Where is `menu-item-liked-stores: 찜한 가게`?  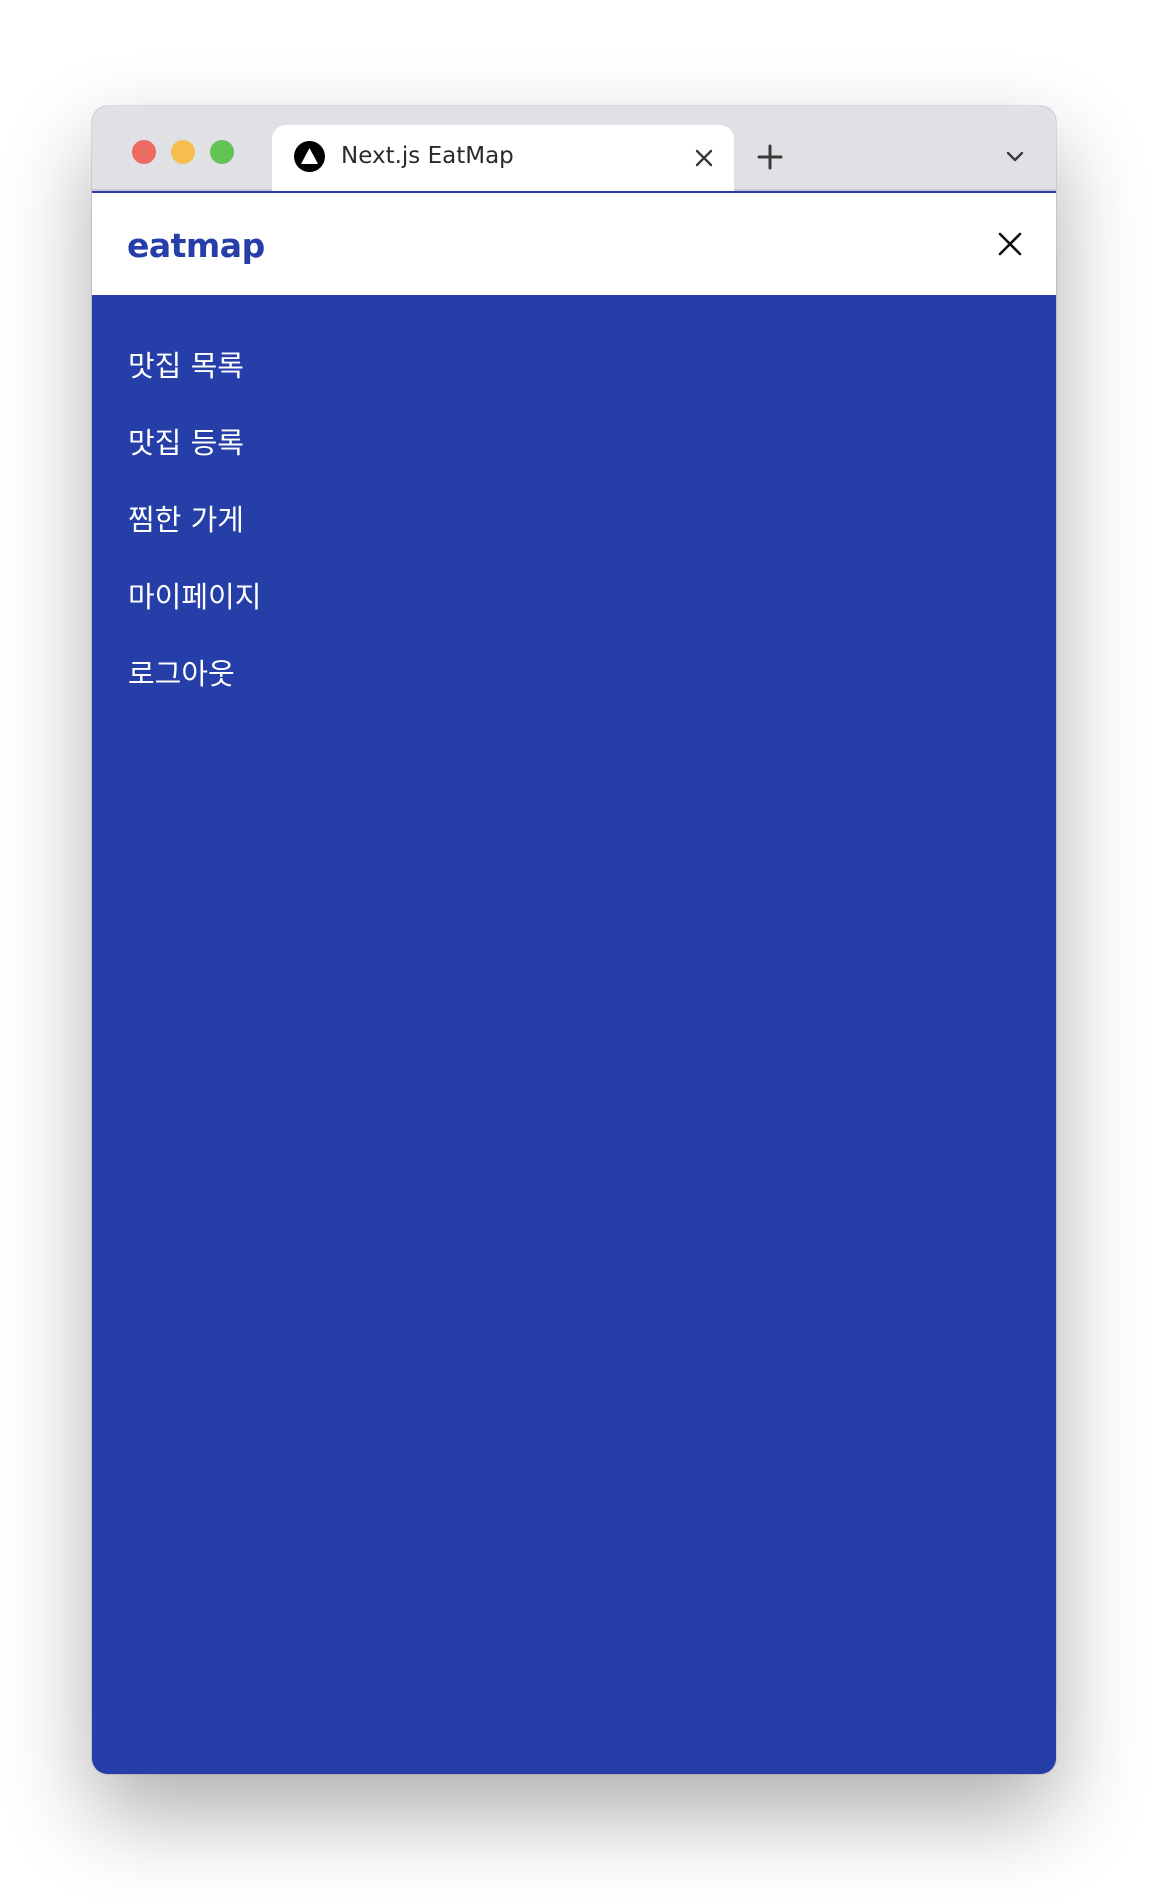 menu-item-liked-stores: 찜한 가게 is located at coordinates (186, 518).